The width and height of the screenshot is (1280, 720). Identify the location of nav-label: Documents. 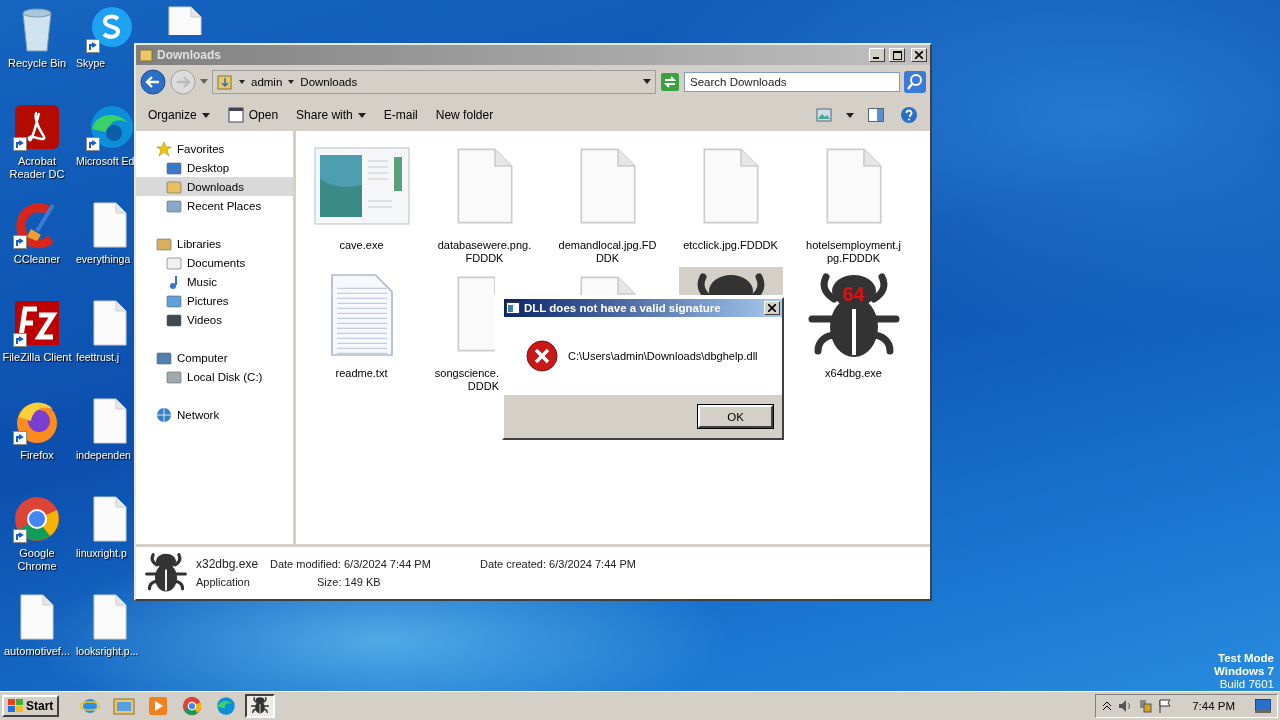
(216, 262).